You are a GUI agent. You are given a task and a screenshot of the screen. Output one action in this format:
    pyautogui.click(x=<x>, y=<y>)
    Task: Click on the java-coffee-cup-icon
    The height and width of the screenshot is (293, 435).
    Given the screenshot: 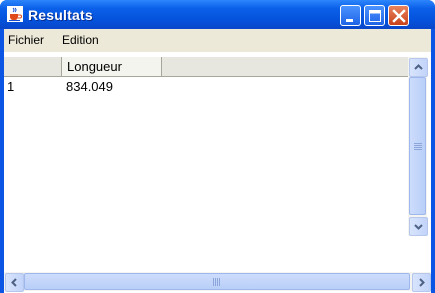 What is the action you would take?
    pyautogui.click(x=15, y=14)
    